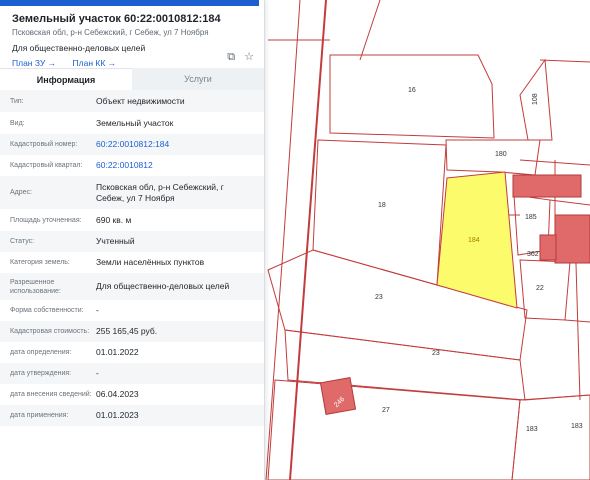  What do you see at coordinates (532, 429) in the screenshot?
I see `parcel-number-183: 183` at bounding box center [532, 429].